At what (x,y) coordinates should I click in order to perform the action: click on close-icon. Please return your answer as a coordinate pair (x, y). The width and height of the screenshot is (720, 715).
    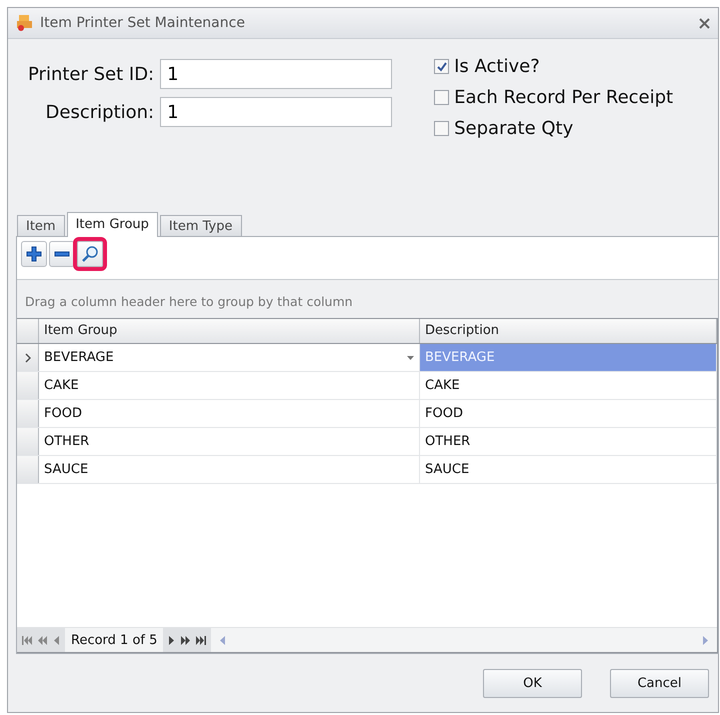
    Looking at the image, I should click on (704, 23).